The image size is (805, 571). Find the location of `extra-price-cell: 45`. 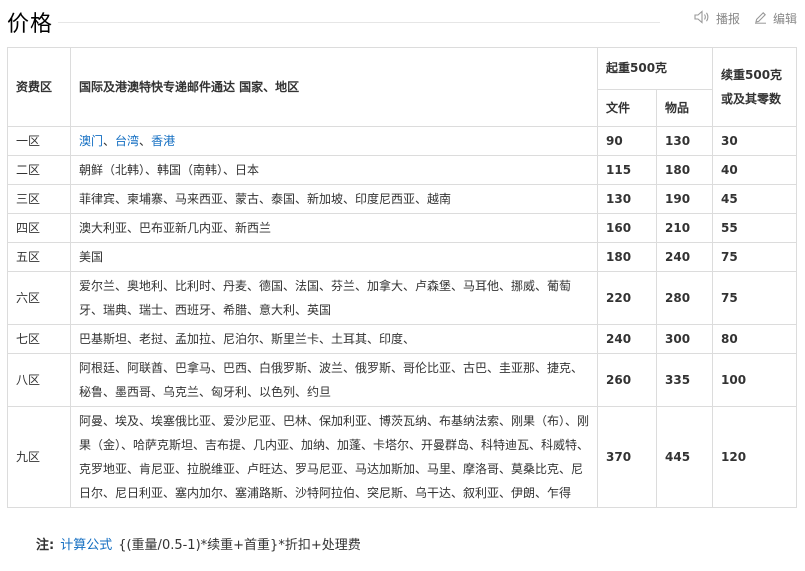

extra-price-cell: 45 is located at coordinates (754, 199).